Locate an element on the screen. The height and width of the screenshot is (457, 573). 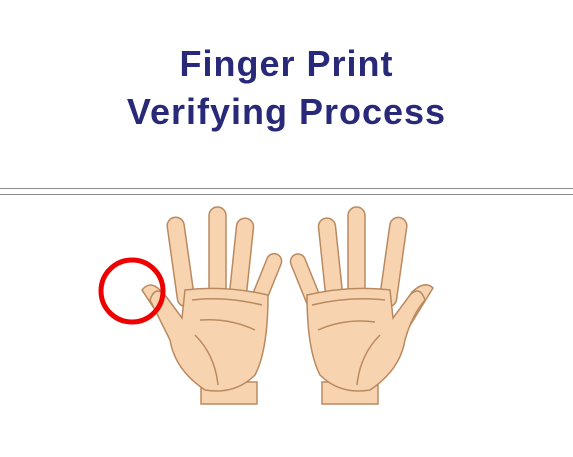
left-hand-icon is located at coordinates (212, 305).